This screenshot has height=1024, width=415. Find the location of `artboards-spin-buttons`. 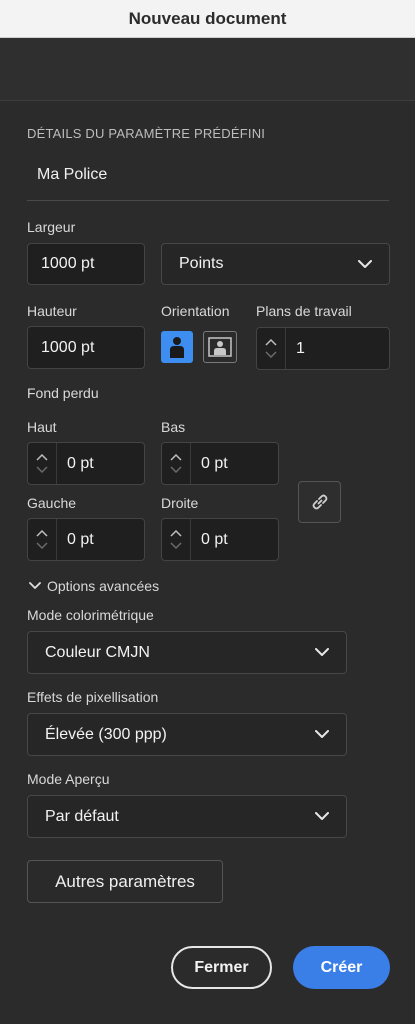

artboards-spin-buttons is located at coordinates (271, 348).